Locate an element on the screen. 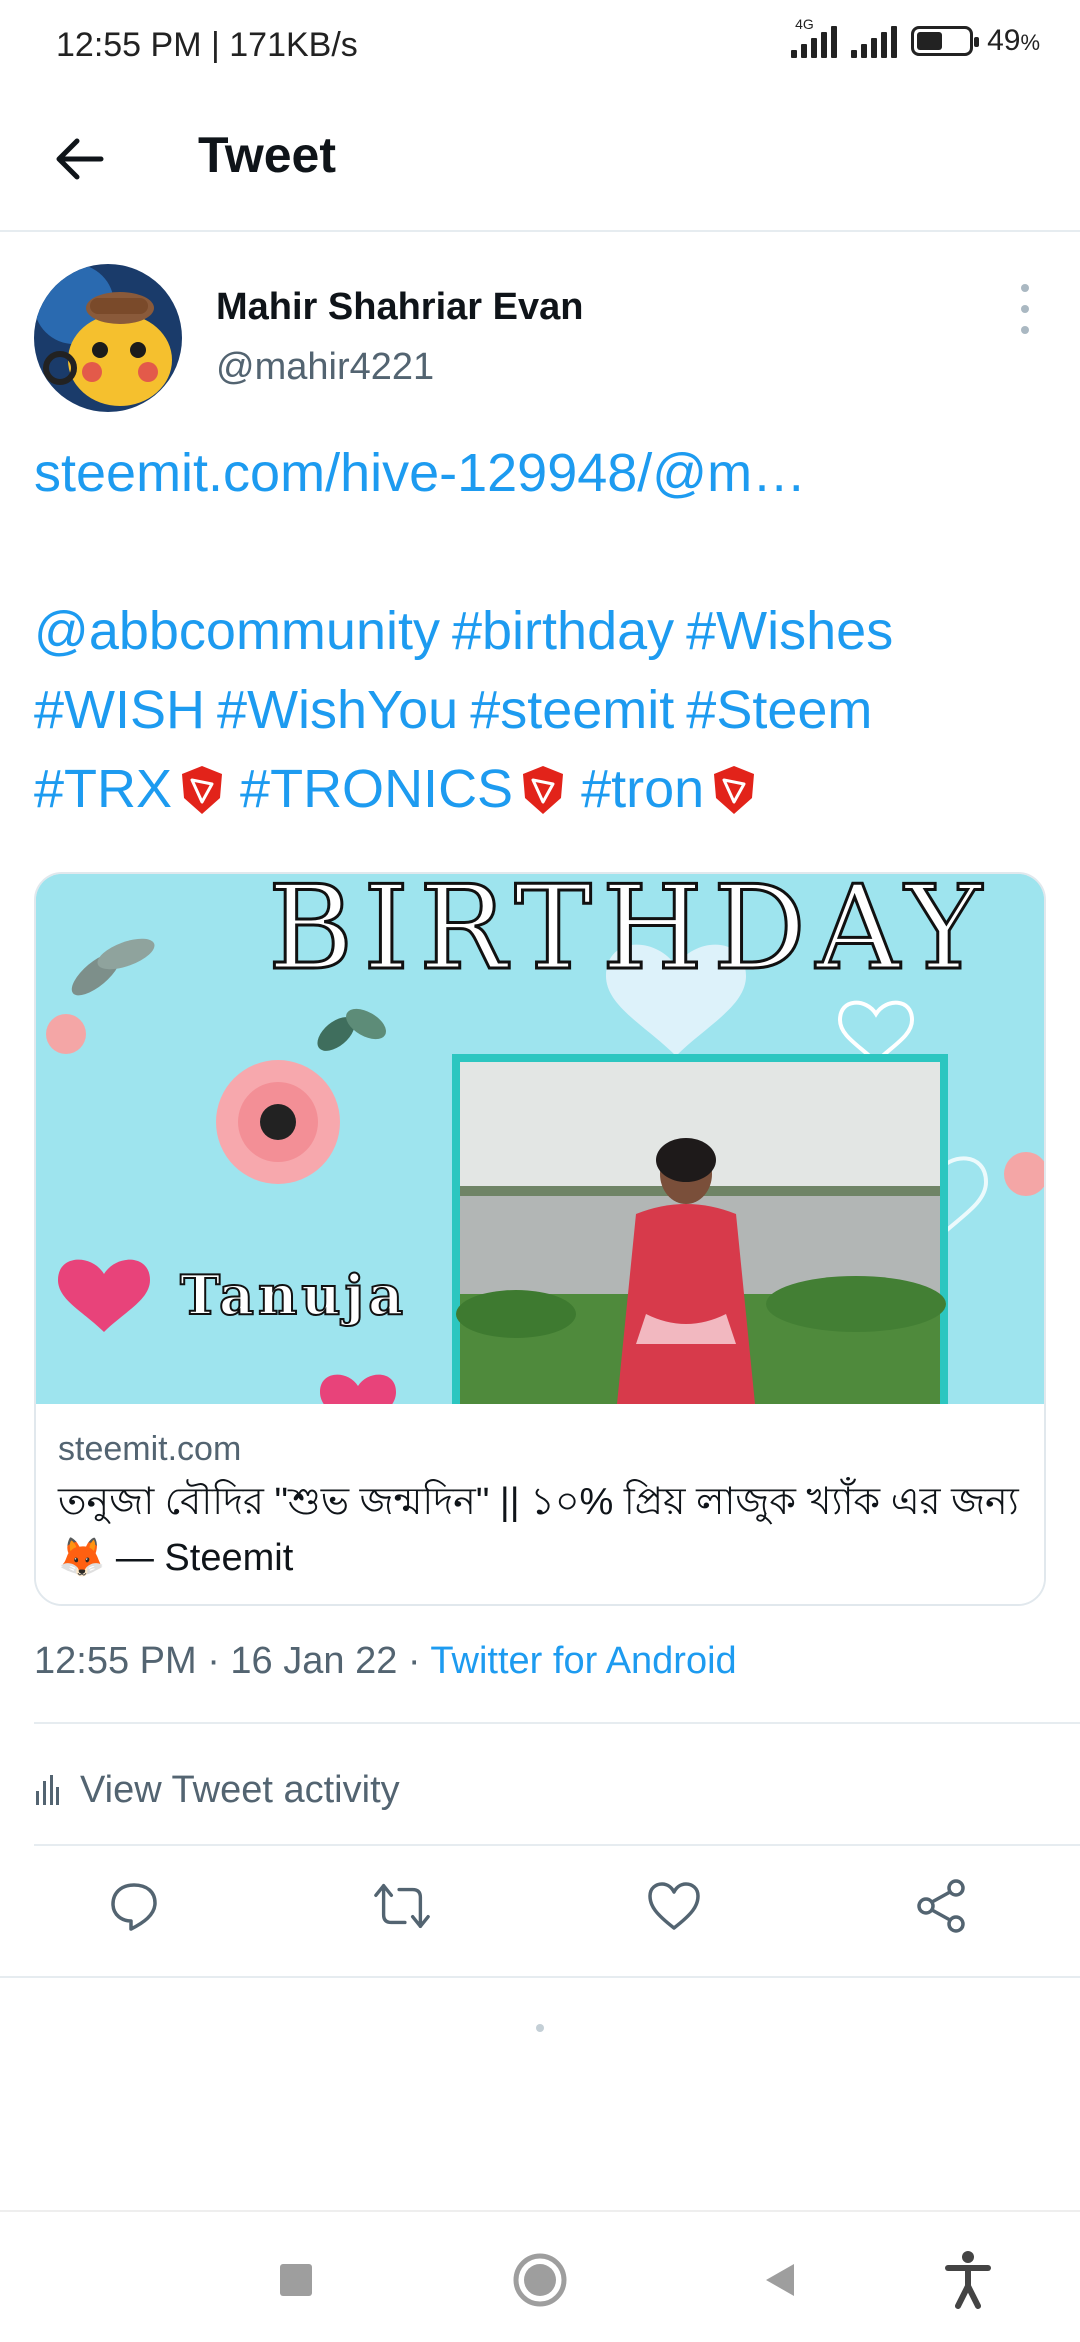 The width and height of the screenshot is (1080, 2342). more-options-button is located at coordinates (1025, 309).